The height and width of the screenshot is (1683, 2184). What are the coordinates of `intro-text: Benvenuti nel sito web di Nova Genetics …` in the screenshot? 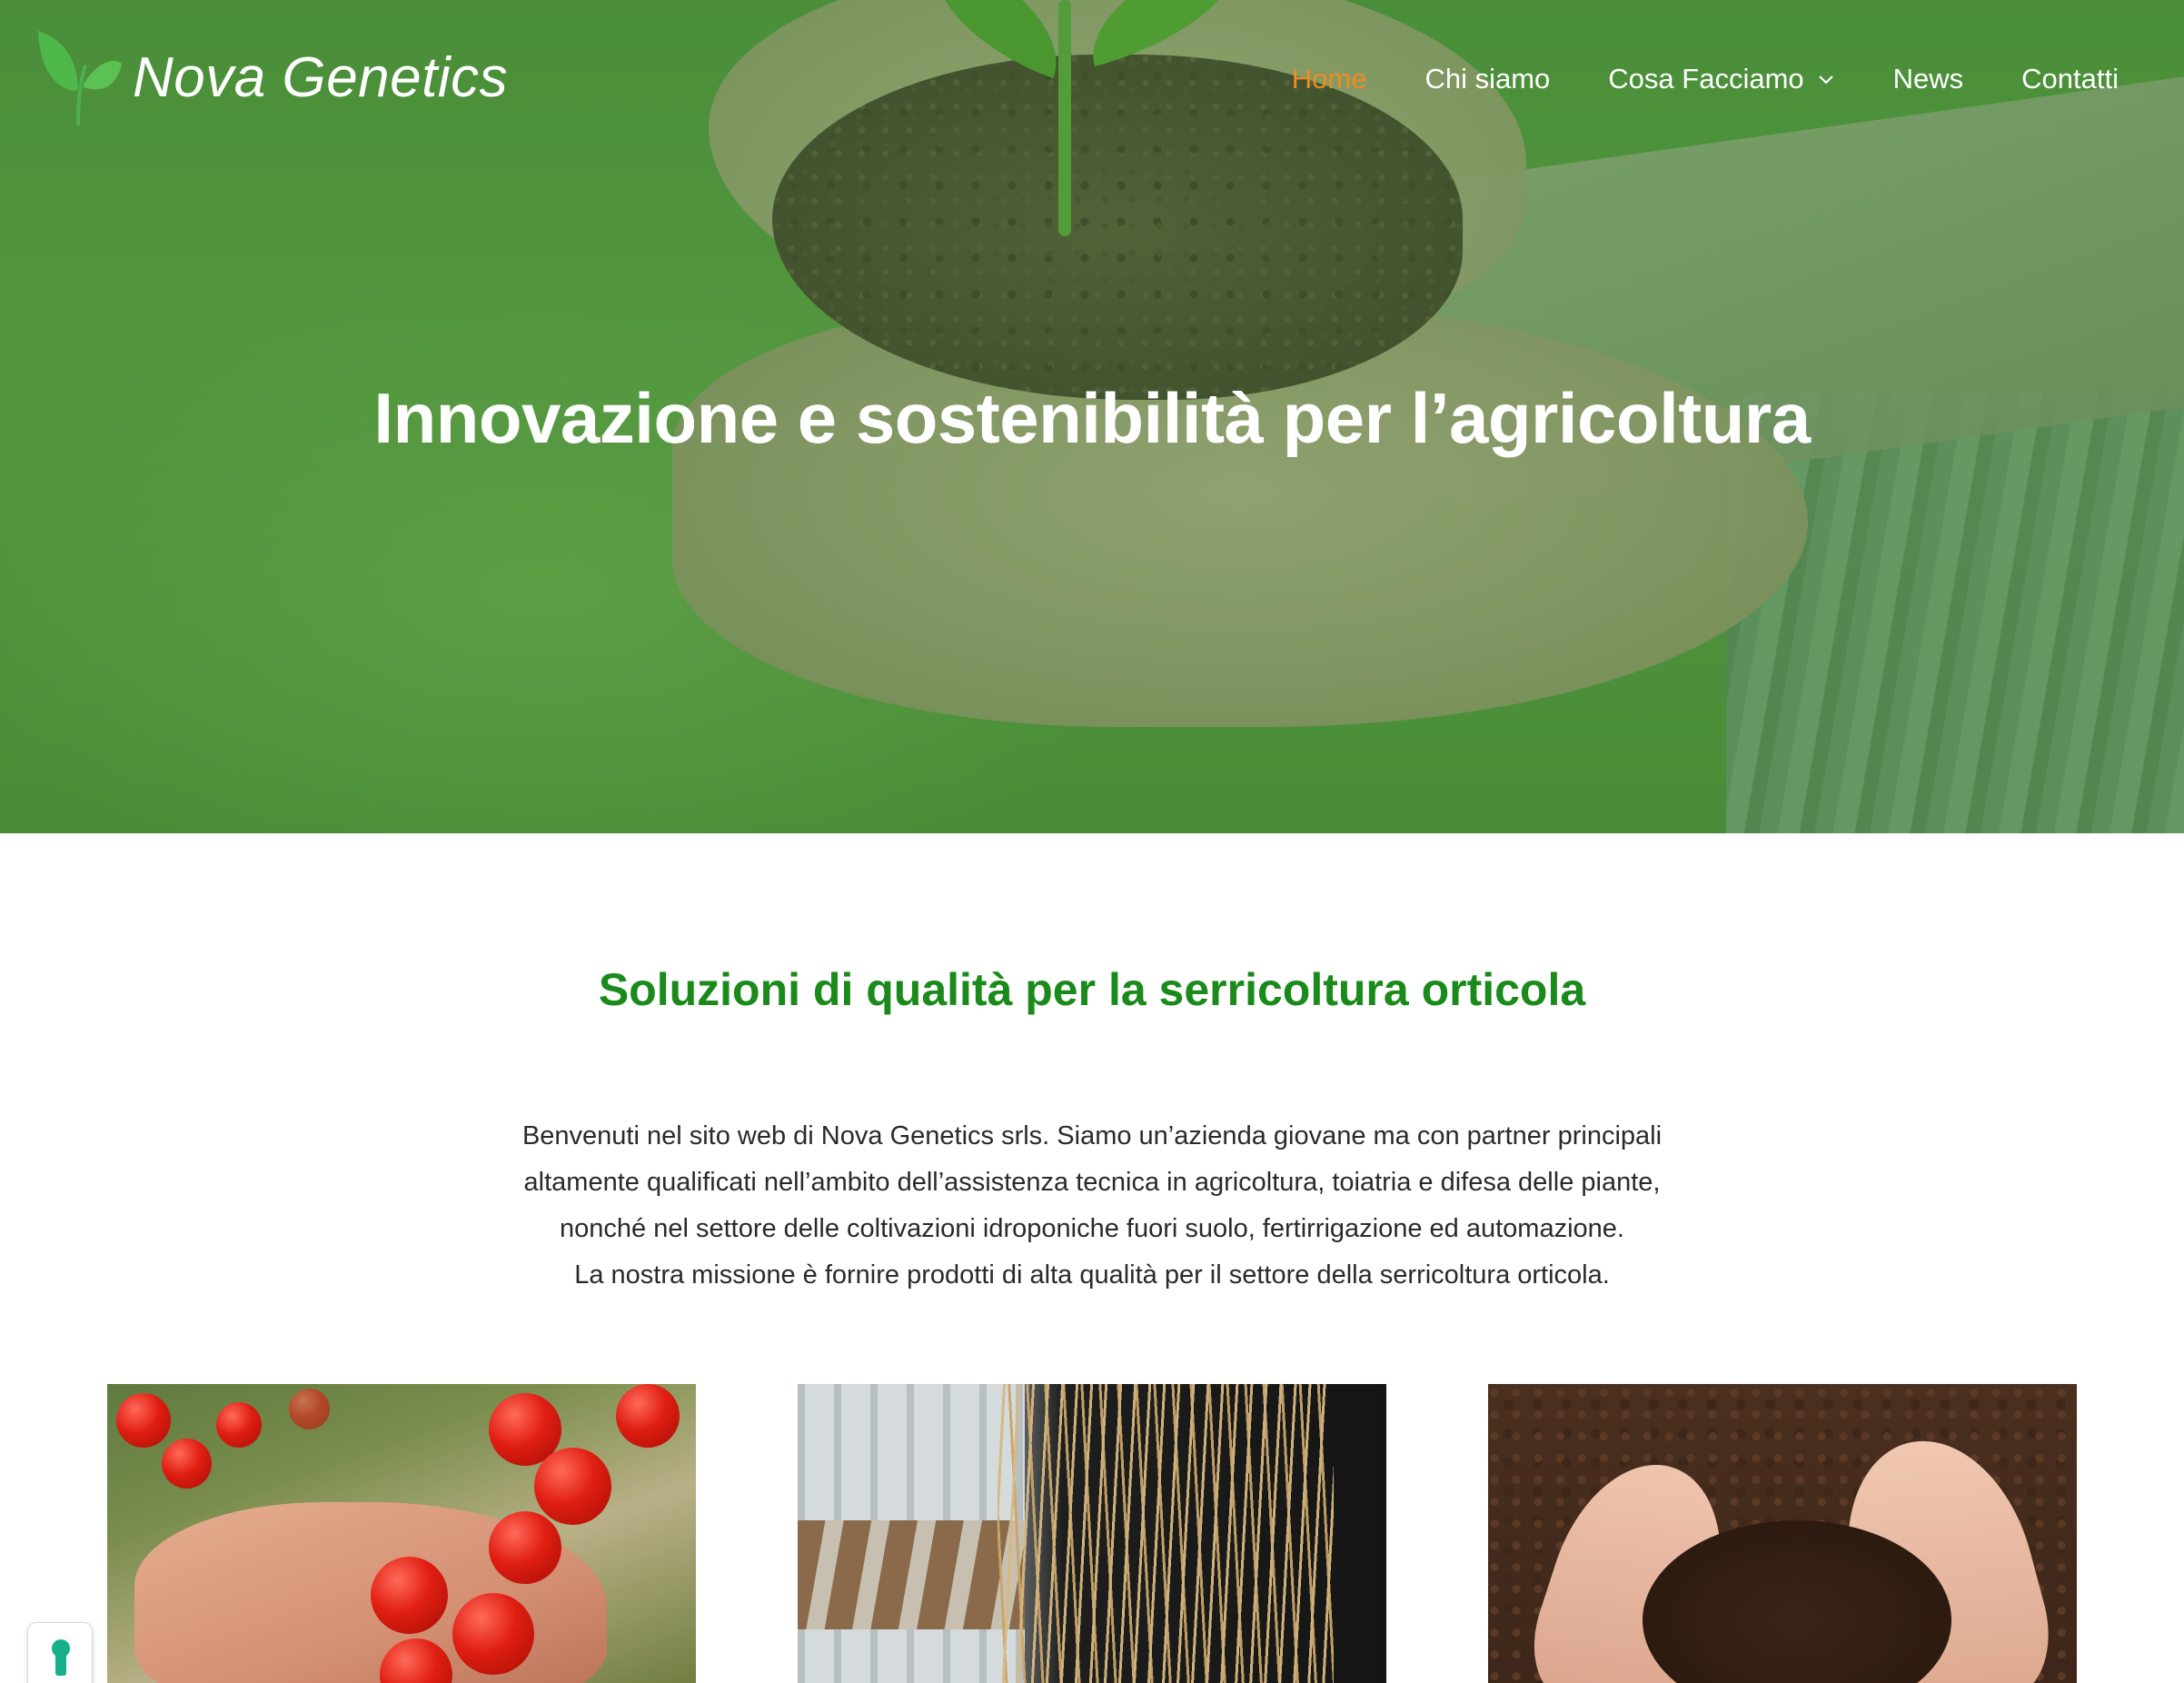 It's located at (1092, 1206).